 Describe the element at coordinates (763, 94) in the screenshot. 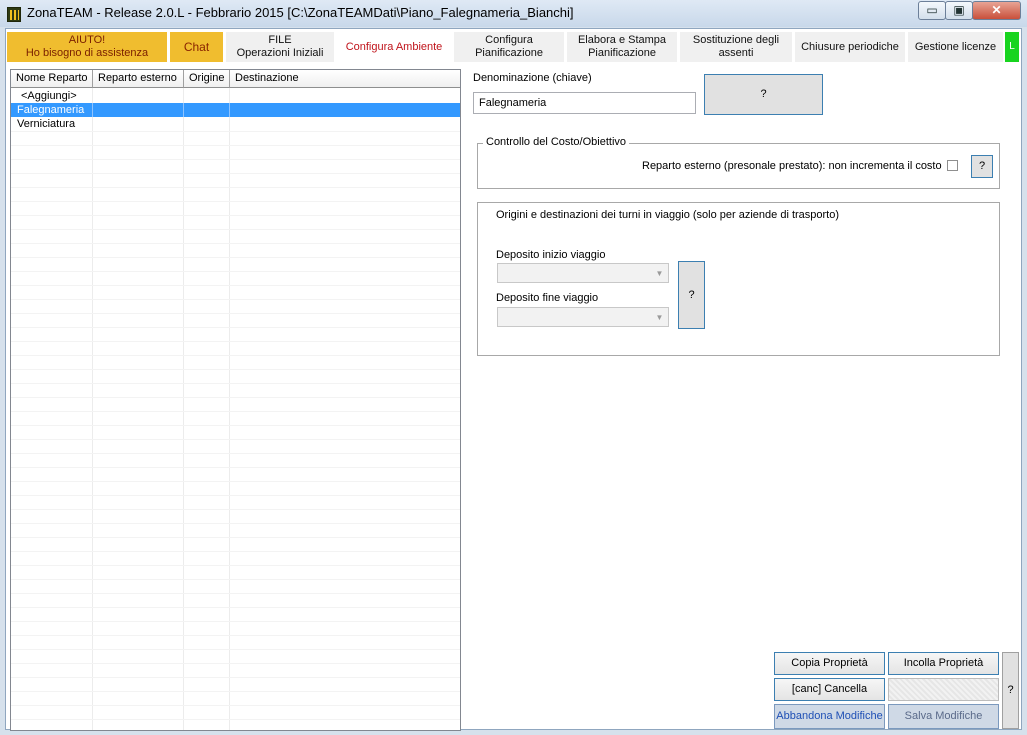

I see `denominazione-help-button: ?` at that location.